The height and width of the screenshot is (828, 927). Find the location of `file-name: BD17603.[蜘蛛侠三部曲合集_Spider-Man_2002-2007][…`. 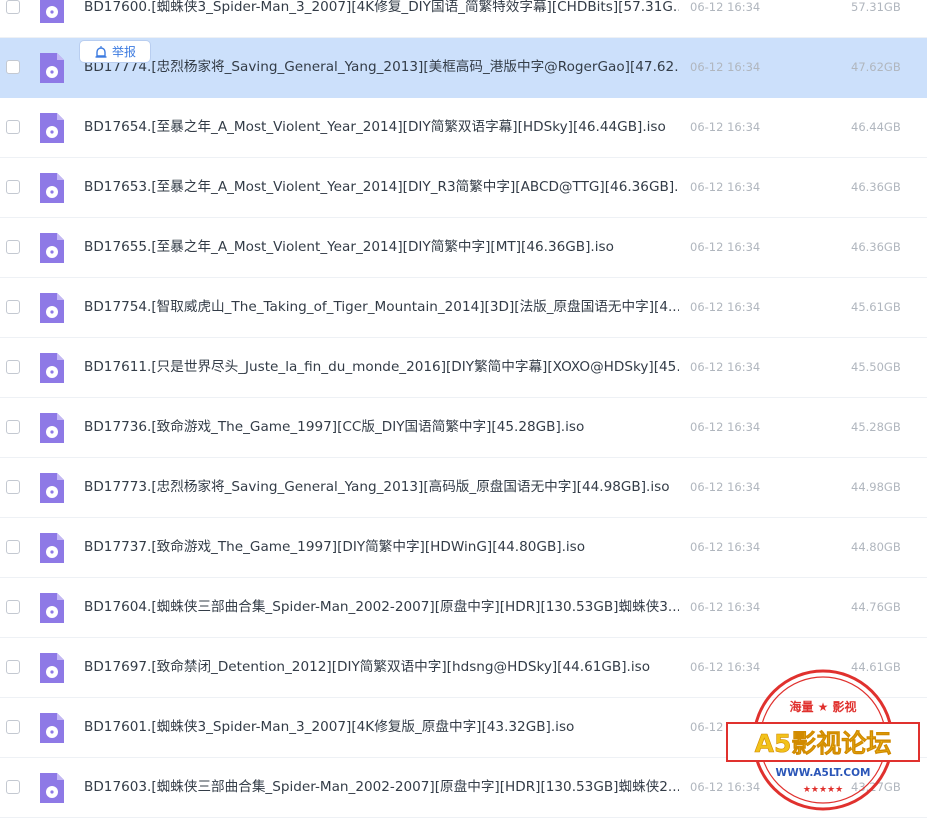

file-name: BD17603.[蜘蛛侠三部曲合集_Spider-Man_2002-2007][… is located at coordinates (381, 787).